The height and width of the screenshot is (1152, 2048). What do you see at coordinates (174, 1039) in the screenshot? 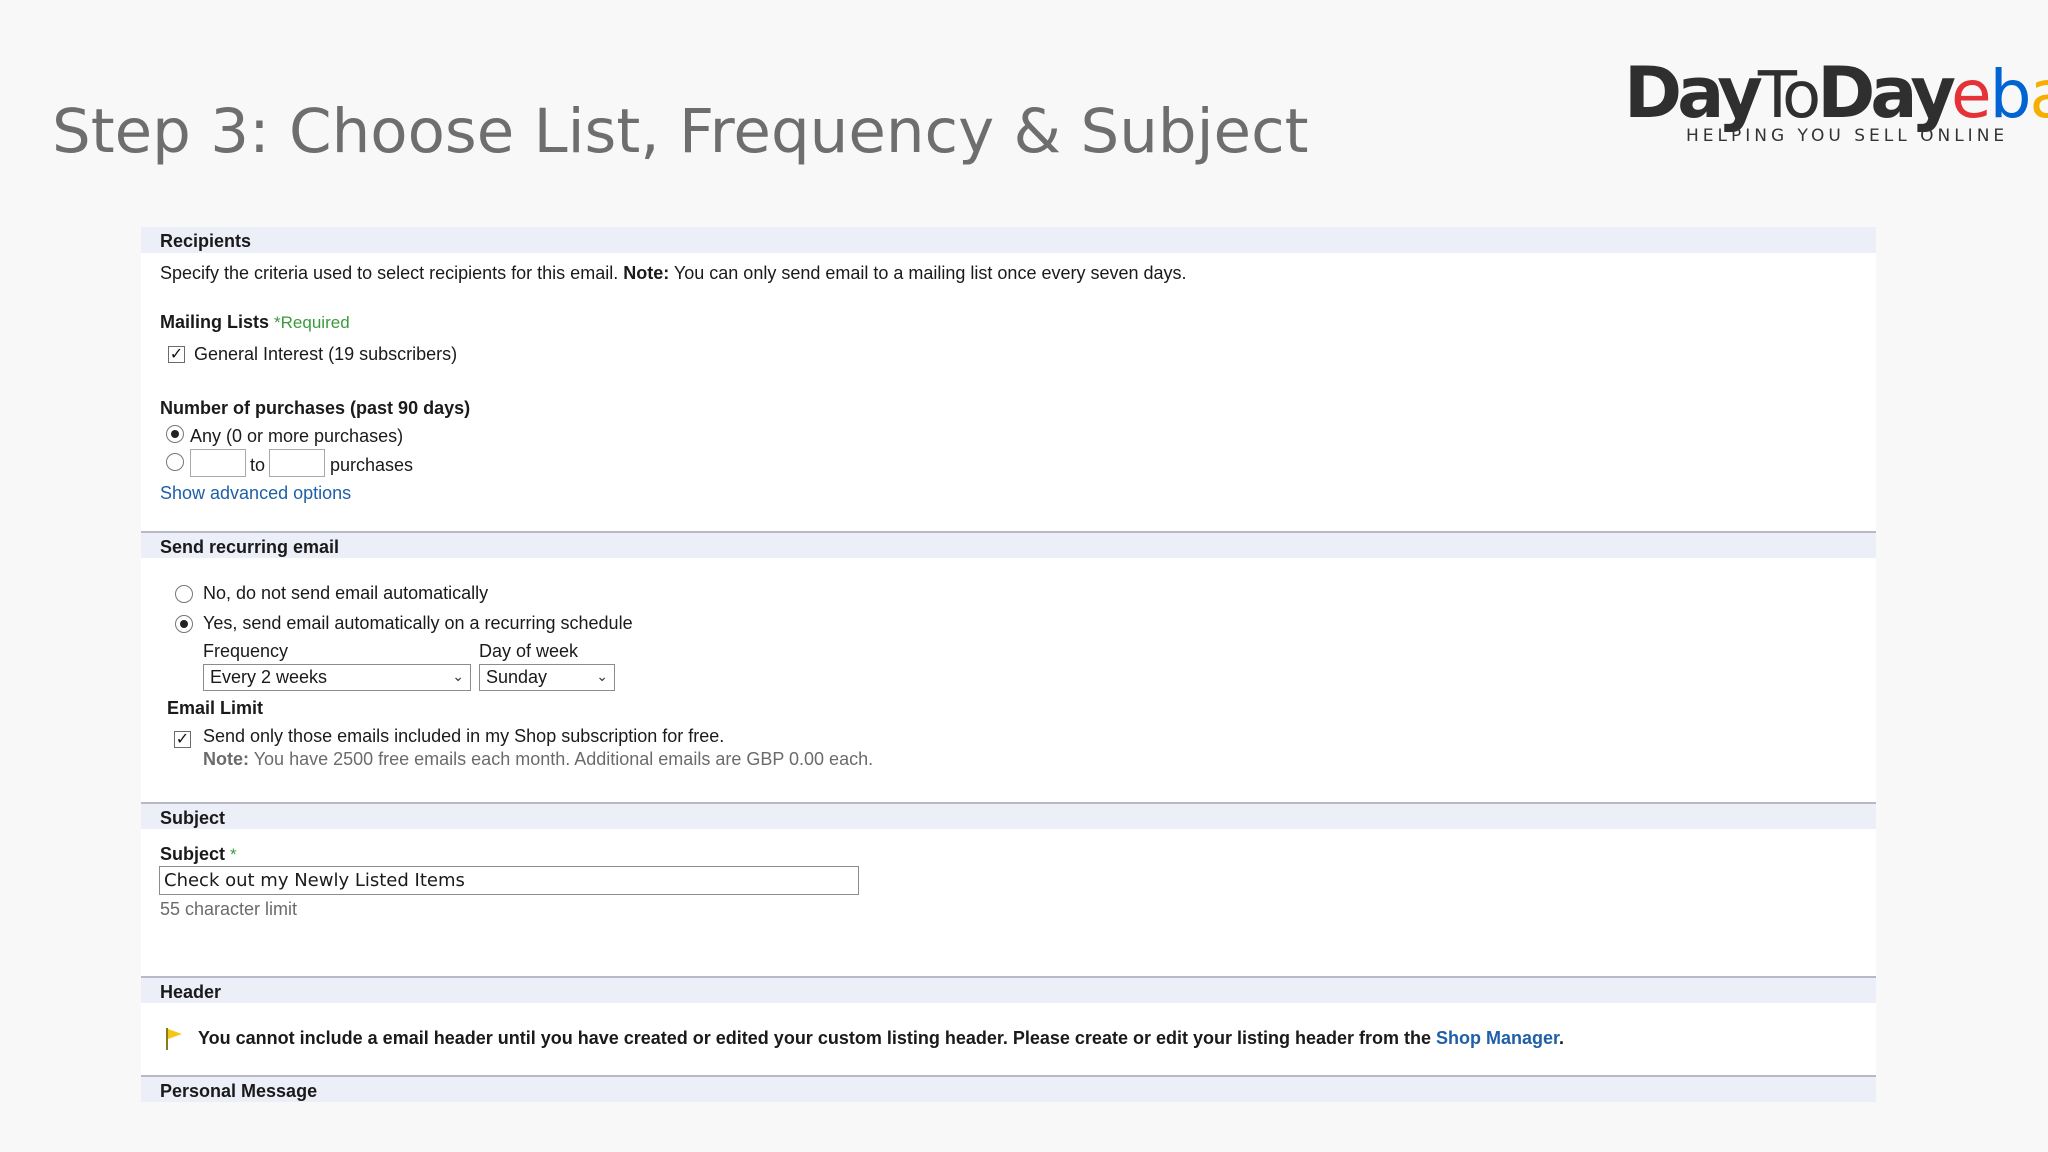
I see `flag-icon` at bounding box center [174, 1039].